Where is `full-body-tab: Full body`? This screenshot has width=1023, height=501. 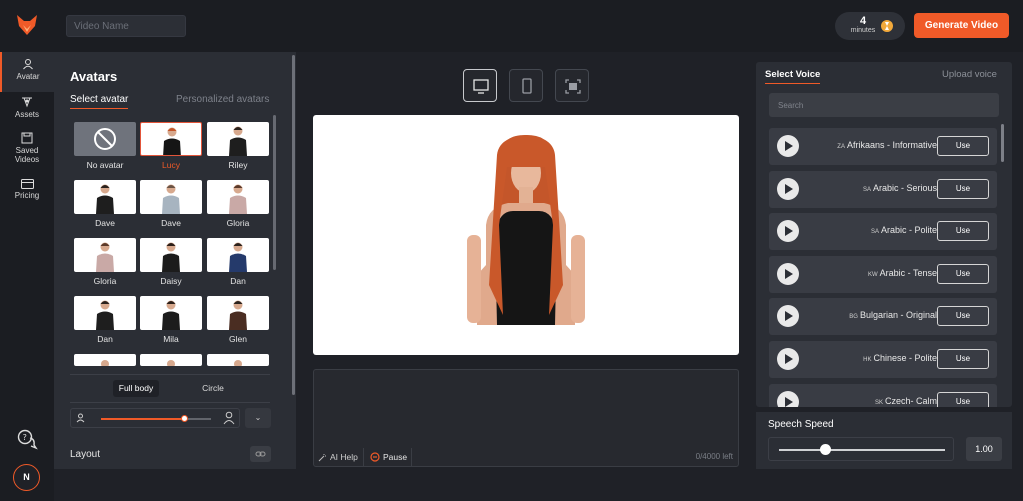
full-body-tab: Full body is located at coordinates (136, 388).